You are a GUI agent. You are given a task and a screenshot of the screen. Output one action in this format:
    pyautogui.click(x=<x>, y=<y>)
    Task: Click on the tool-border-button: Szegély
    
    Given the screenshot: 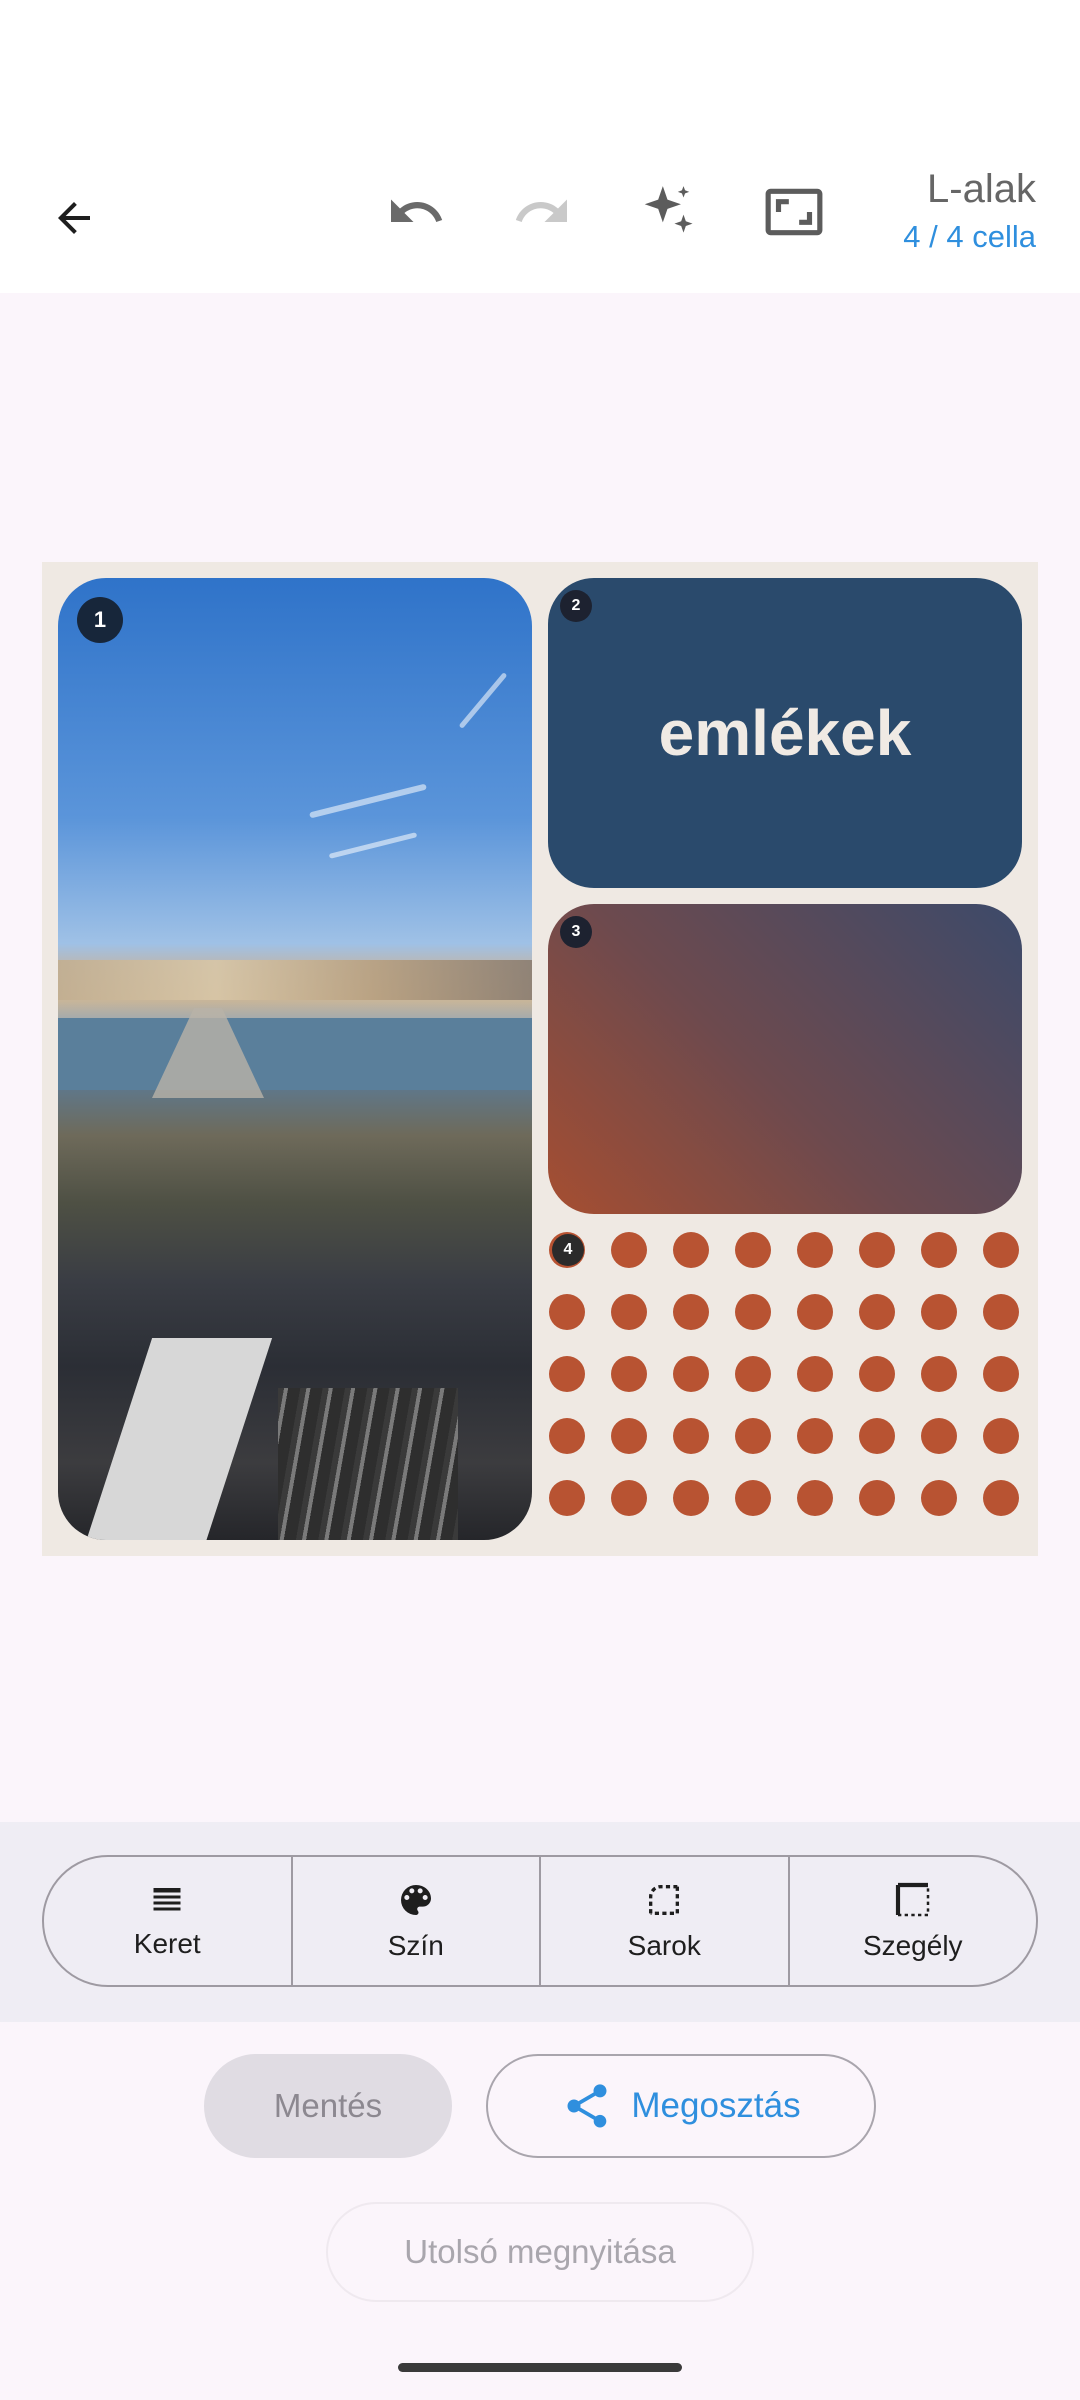 What is the action you would take?
    pyautogui.click(x=913, y=1921)
    